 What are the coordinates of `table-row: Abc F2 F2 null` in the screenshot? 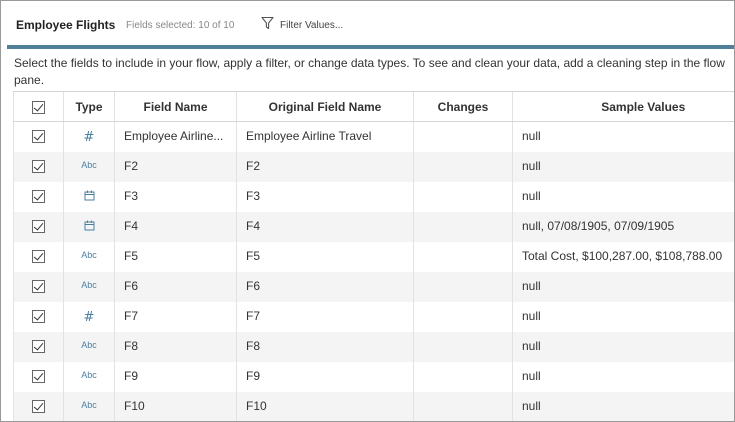 It's located at (373, 166).